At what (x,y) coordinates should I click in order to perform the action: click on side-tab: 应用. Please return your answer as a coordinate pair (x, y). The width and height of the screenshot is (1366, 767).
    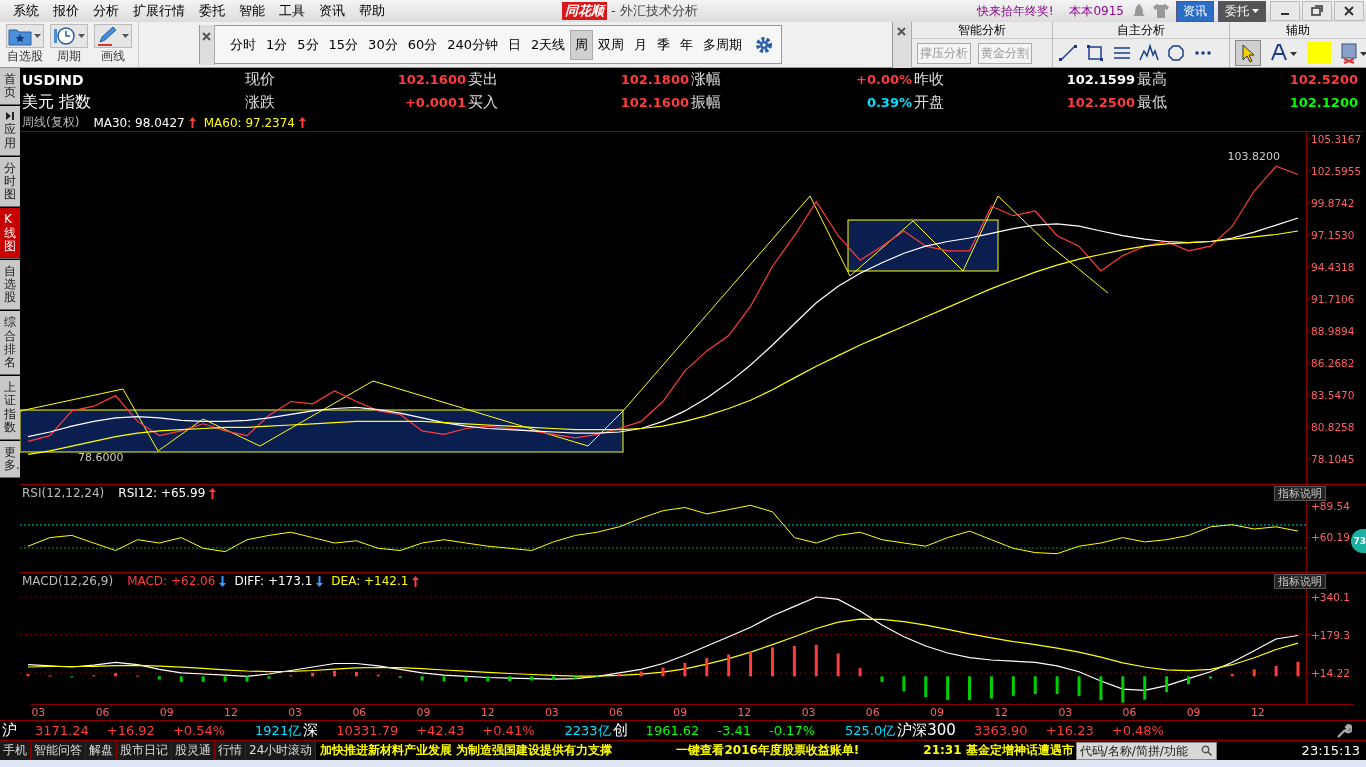
    Looking at the image, I should click on (10, 131).